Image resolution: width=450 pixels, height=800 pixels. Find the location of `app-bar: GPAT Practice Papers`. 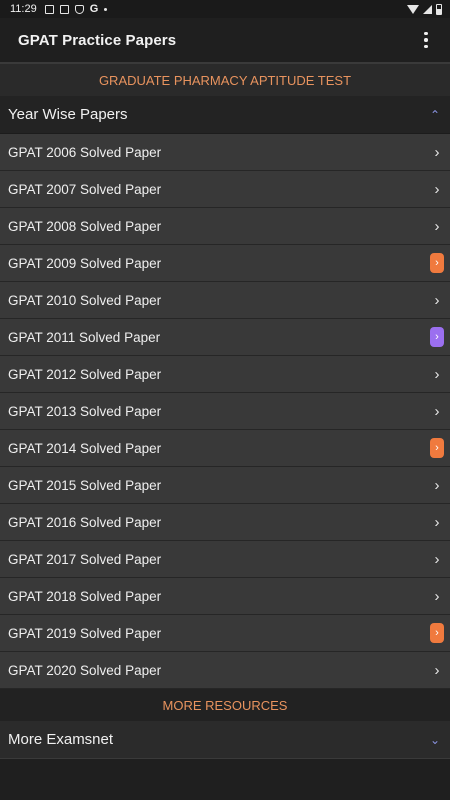

app-bar: GPAT Practice Papers is located at coordinates (225, 41).